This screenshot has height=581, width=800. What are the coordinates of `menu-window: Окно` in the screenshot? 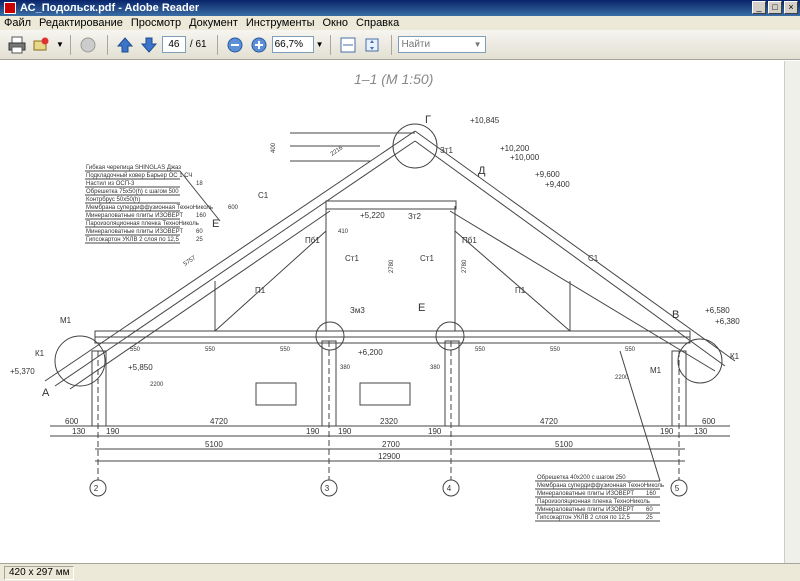 It's located at (335, 23).